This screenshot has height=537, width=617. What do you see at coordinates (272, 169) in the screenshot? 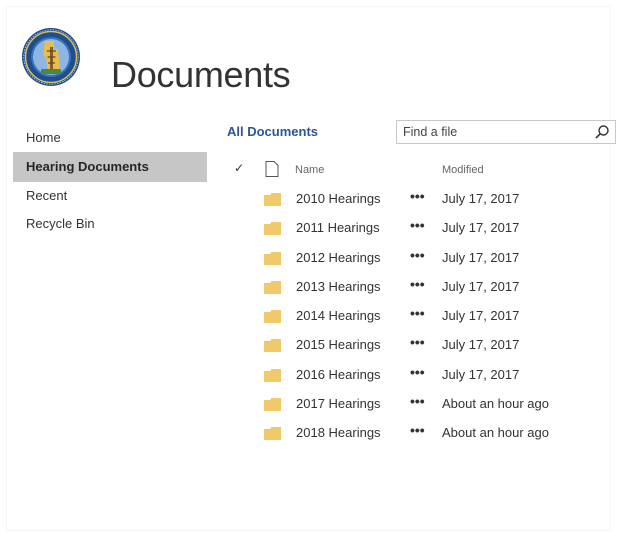
I see `document-type-icon` at bounding box center [272, 169].